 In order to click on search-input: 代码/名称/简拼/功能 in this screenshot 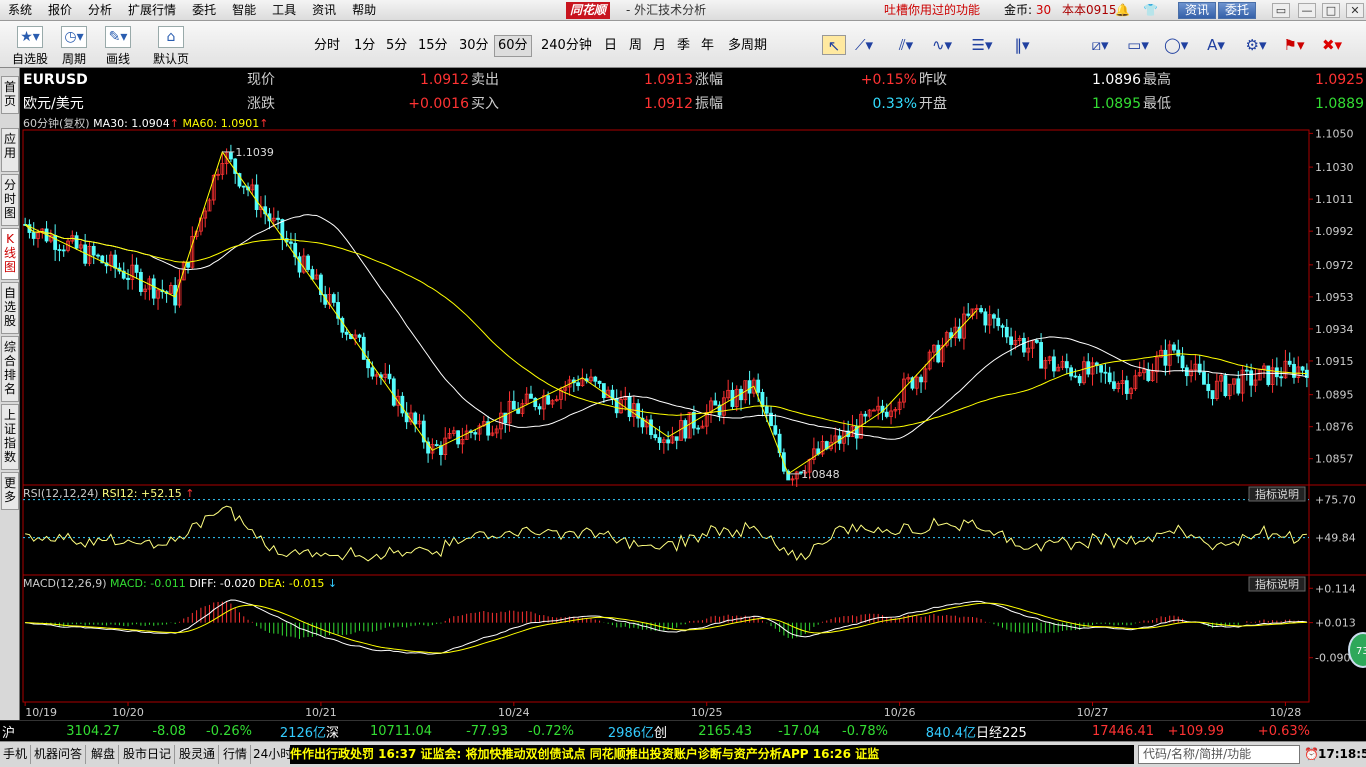, I will do `click(1219, 754)`.